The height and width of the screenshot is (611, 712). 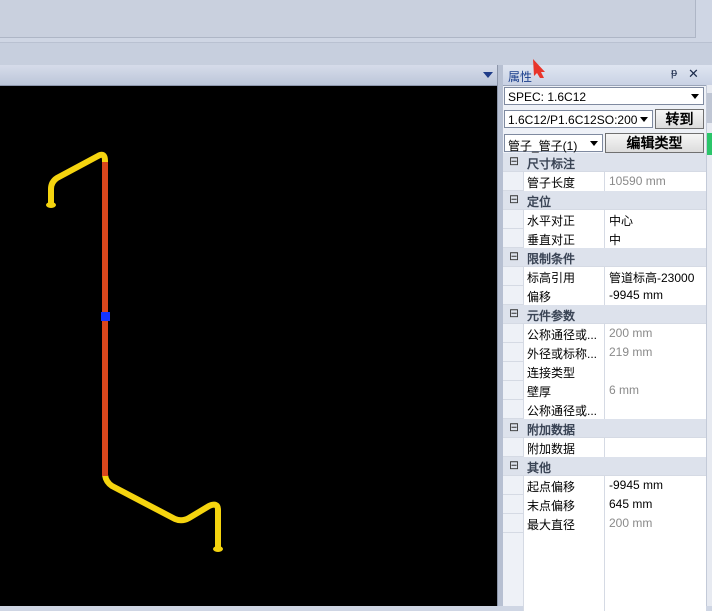 What do you see at coordinates (564, 219) in the screenshot?
I see `property-name: 水平对正` at bounding box center [564, 219].